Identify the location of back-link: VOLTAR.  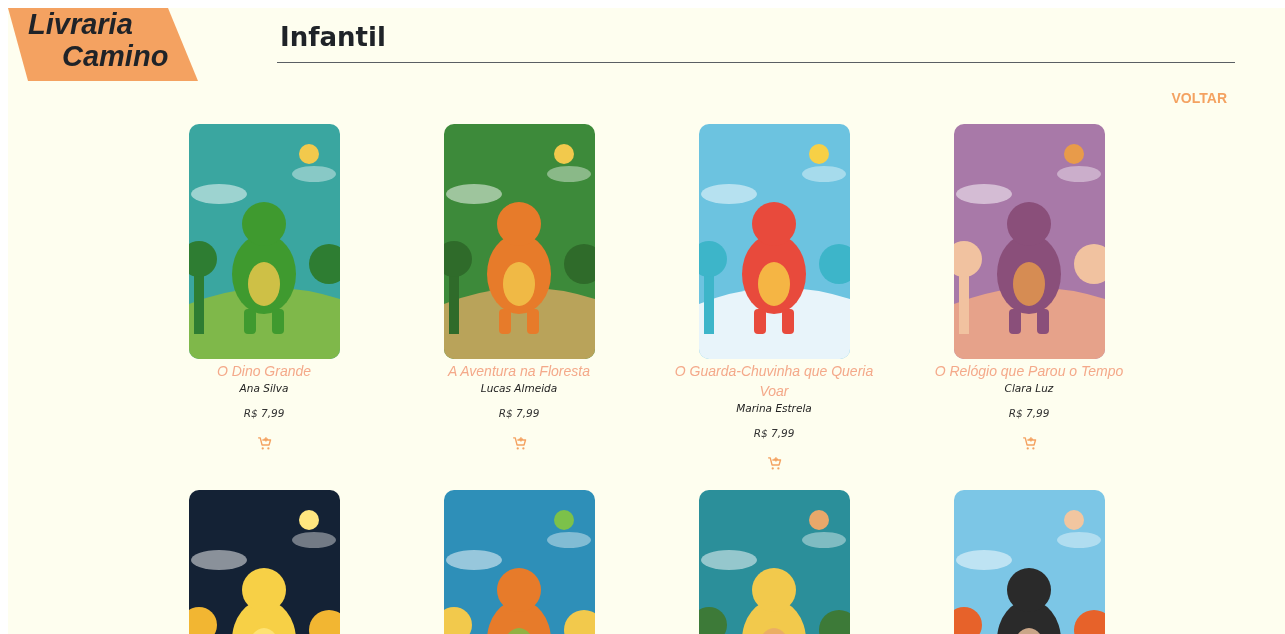
(1199, 98).